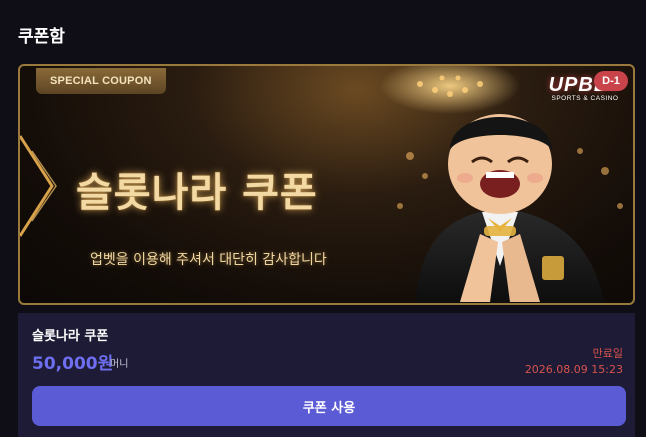 This screenshot has width=646, height=437. I want to click on banner-title: 슬롯나라 쿠폰, so click(197, 193).